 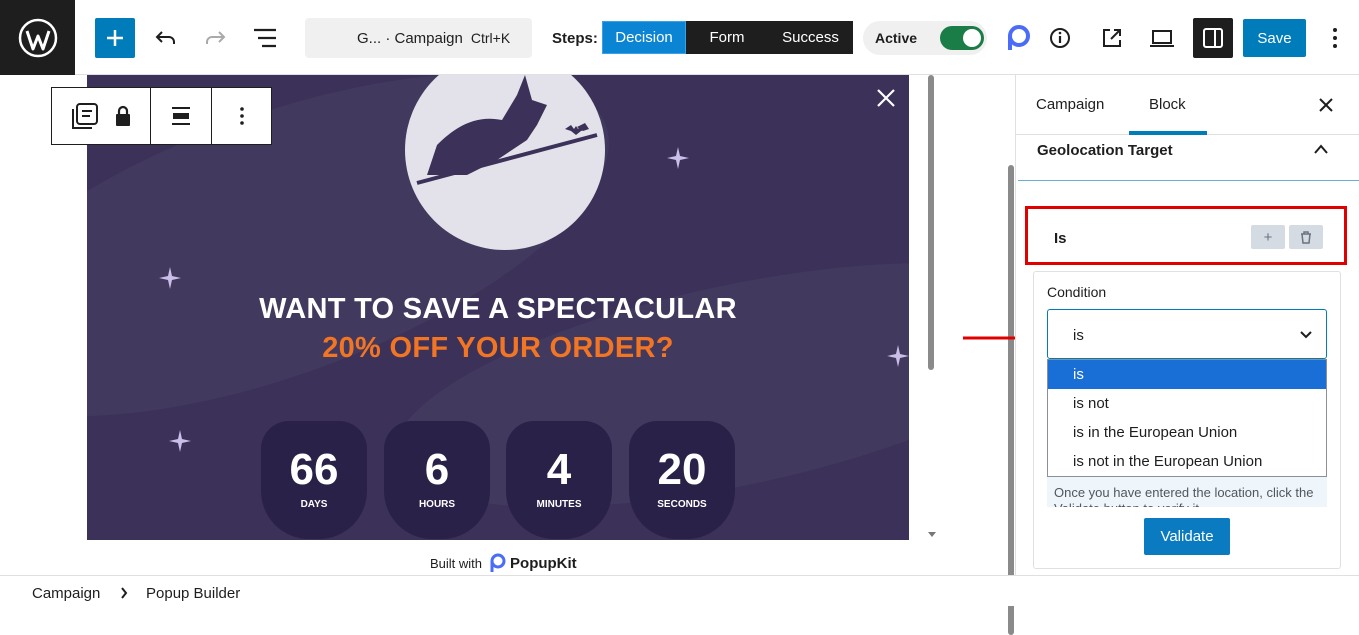 I want to click on rule-label: Is, so click(x=1060, y=238).